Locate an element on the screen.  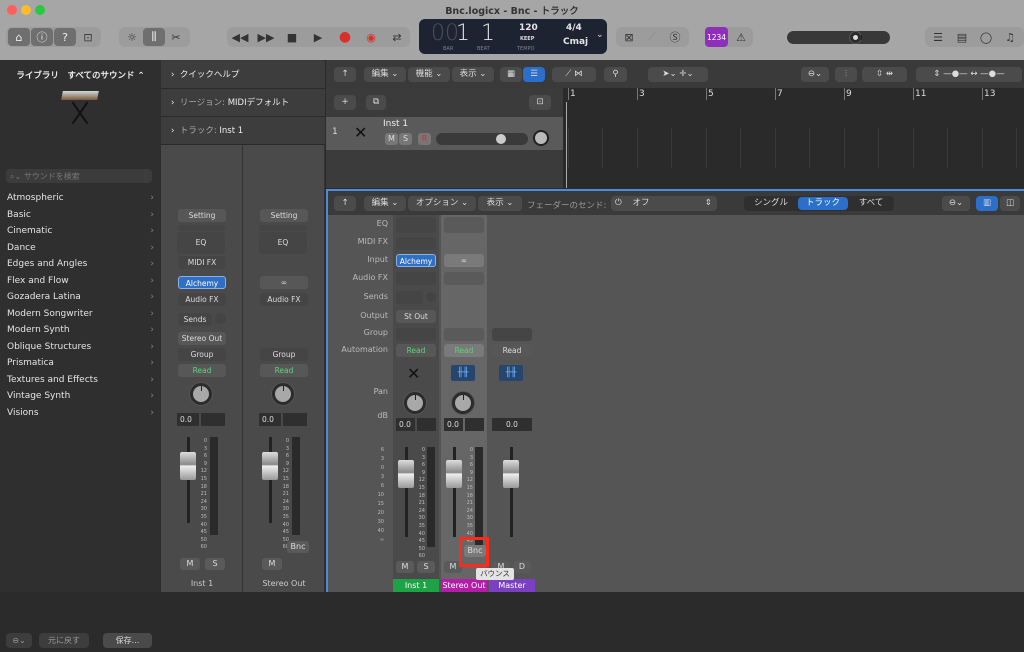
library-header: ライブラリ すべてのサウンド ⌃ is located at coordinates (80, 75).